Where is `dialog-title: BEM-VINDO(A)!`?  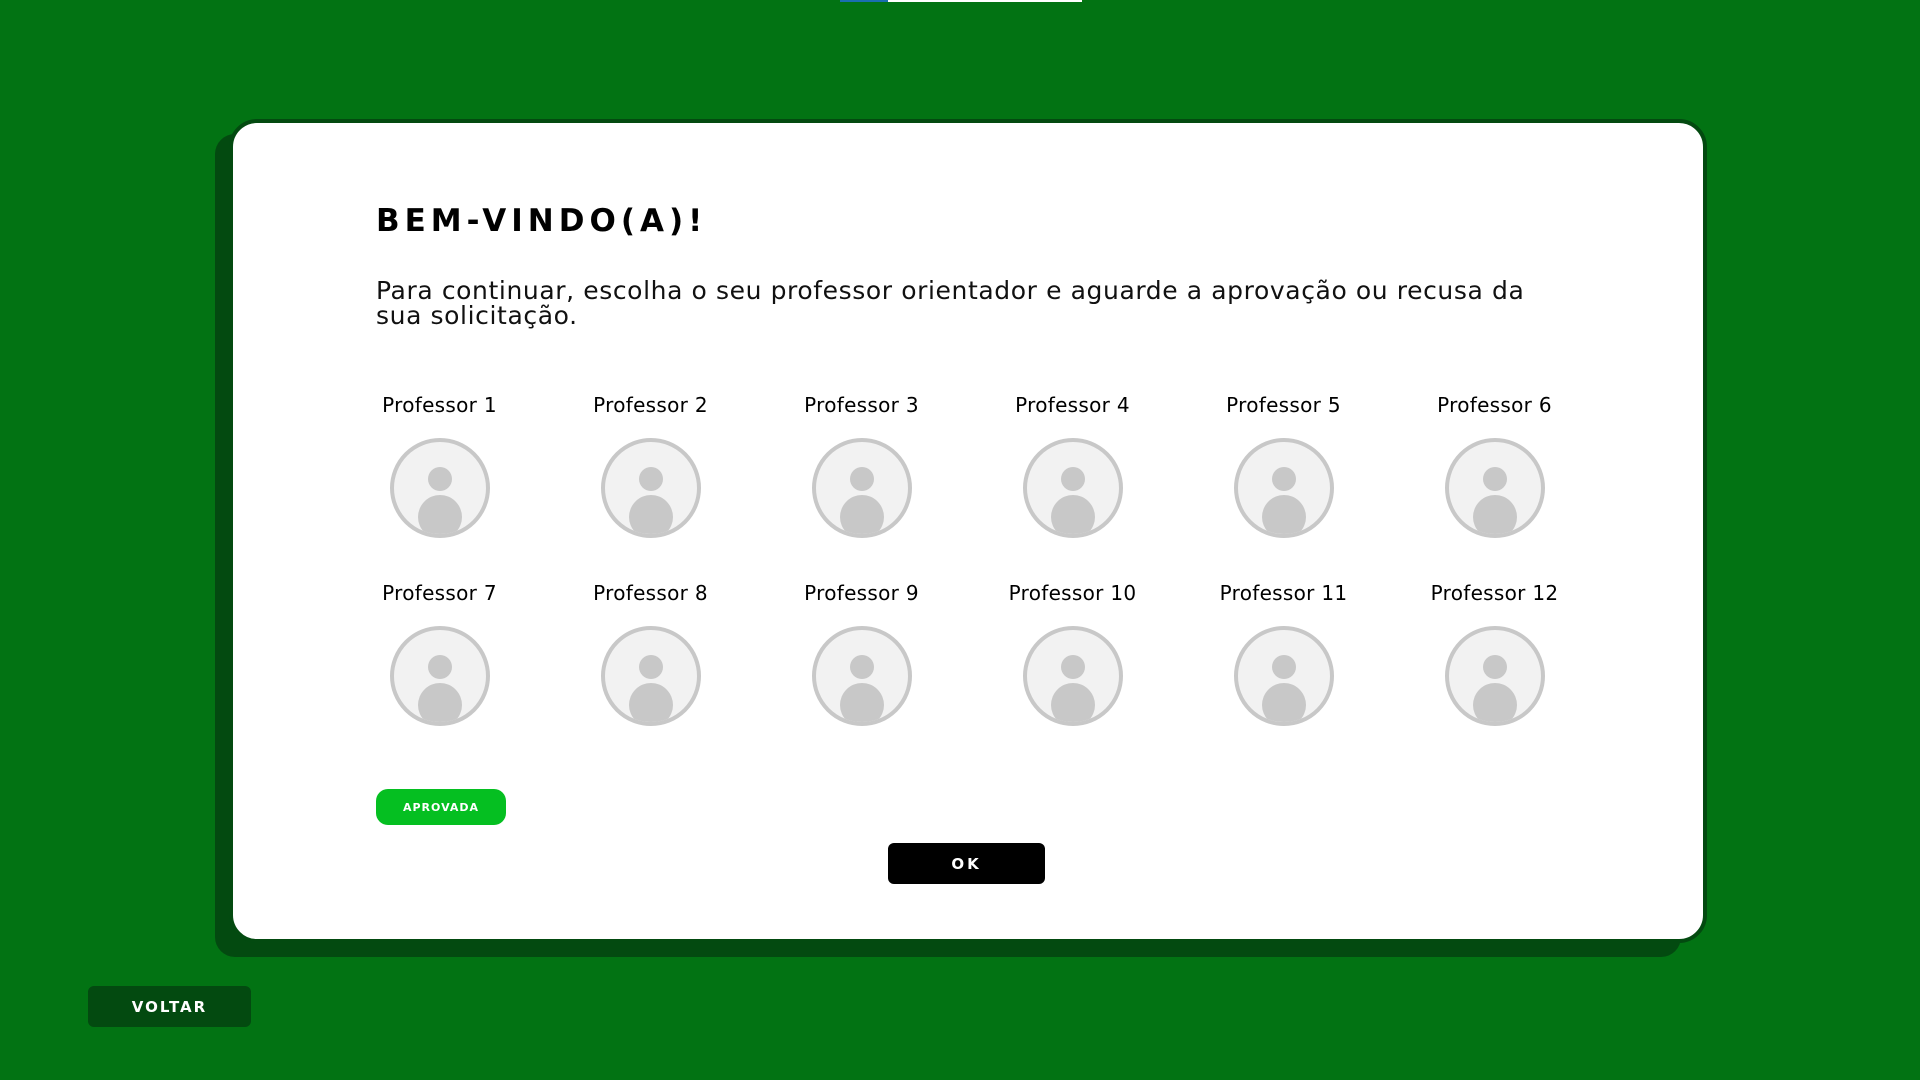 dialog-title: BEM-VINDO(A)! is located at coordinates (542, 221).